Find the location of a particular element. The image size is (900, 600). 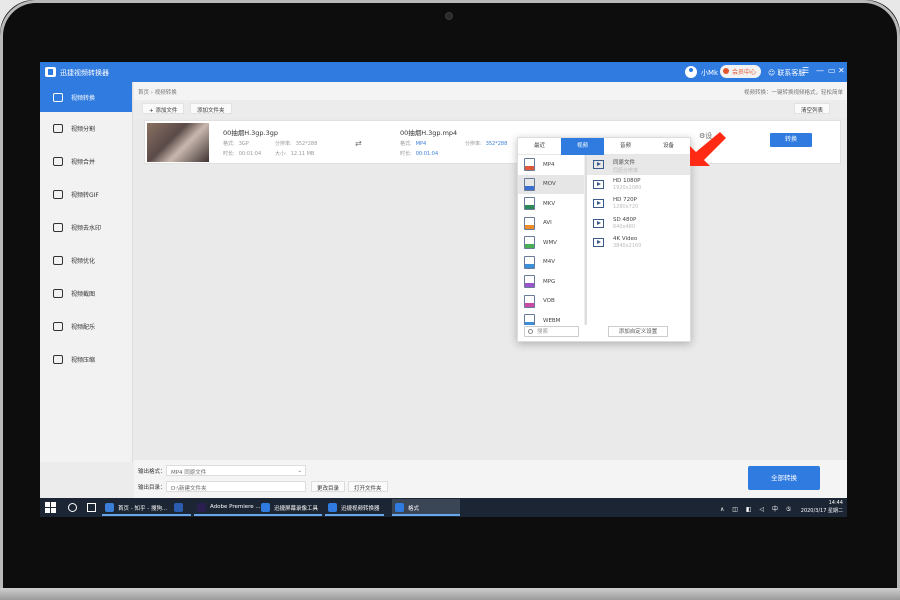

vip-center-button: 会员中心 is located at coordinates (741, 71).